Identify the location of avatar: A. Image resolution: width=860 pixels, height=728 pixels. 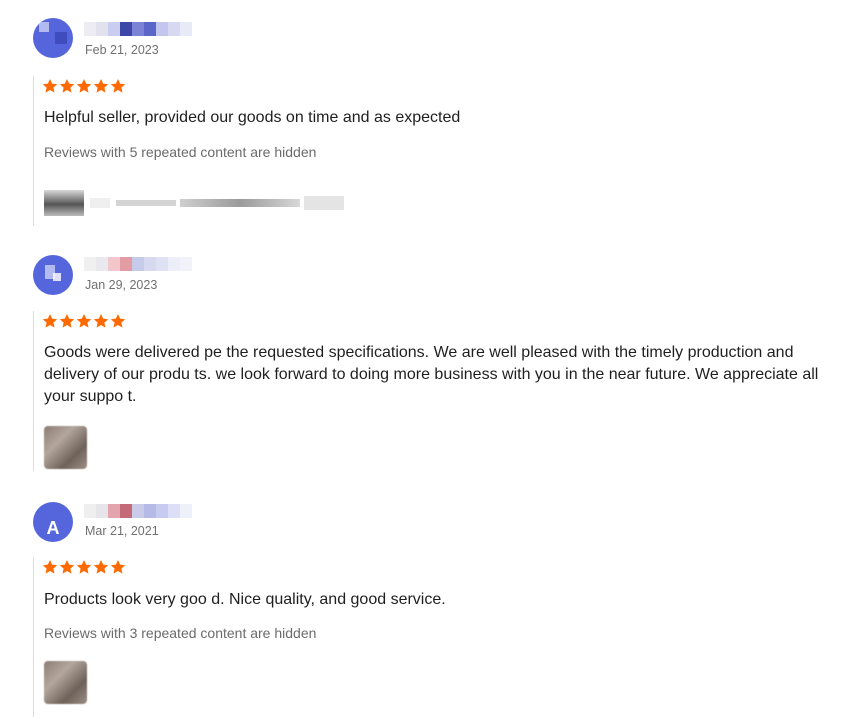
(53, 522).